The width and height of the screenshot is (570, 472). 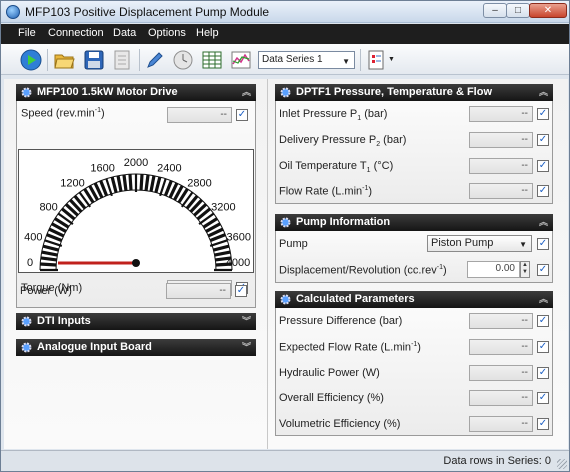 What do you see at coordinates (341, 321) in the screenshot?
I see `pressure-difference-label: Pressure Difference (bar)` at bounding box center [341, 321].